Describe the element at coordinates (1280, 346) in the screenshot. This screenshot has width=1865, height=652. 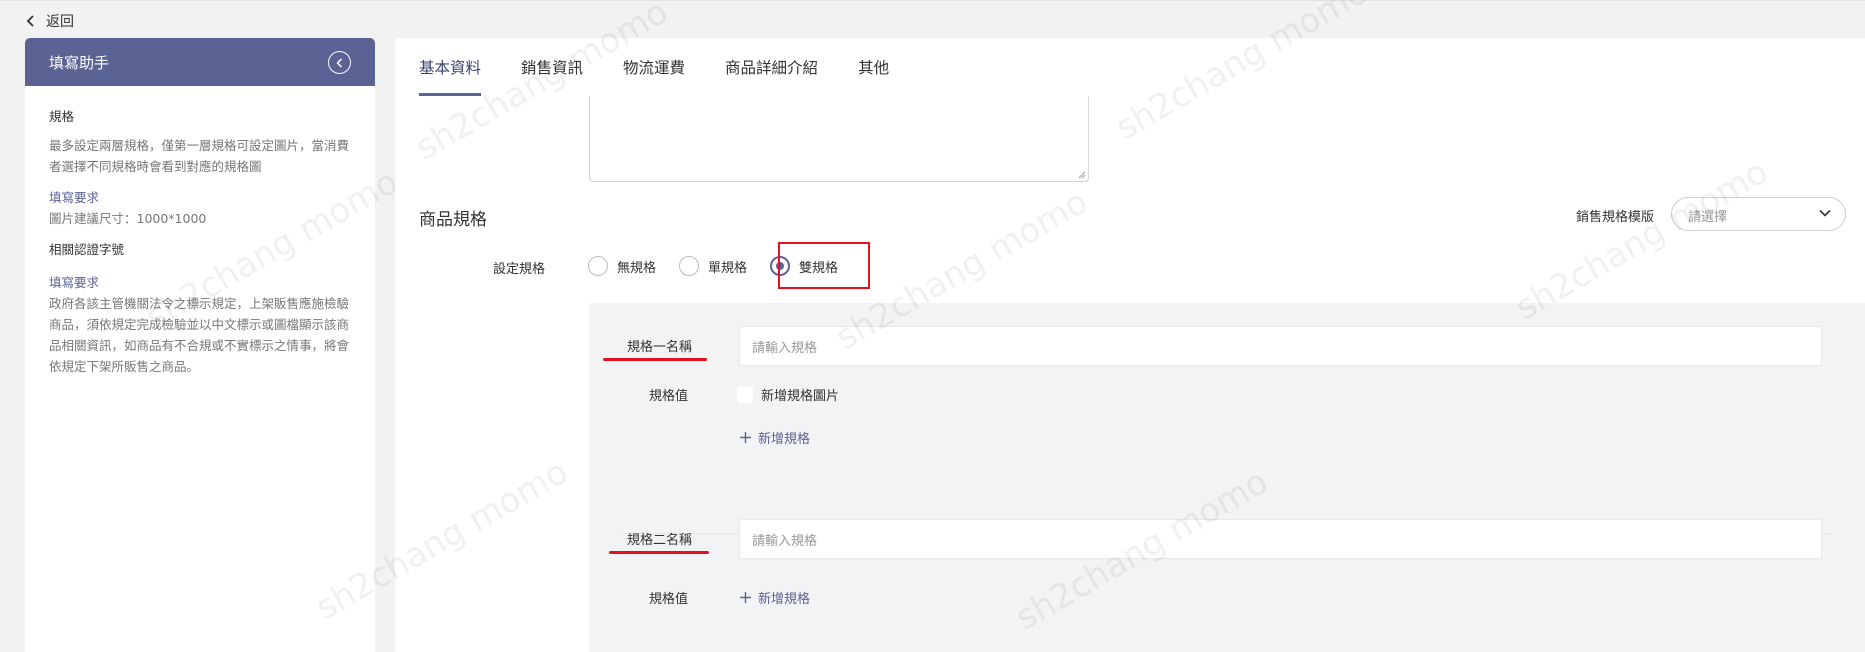
I see `spec1-name-input: 請輸入規格` at that location.